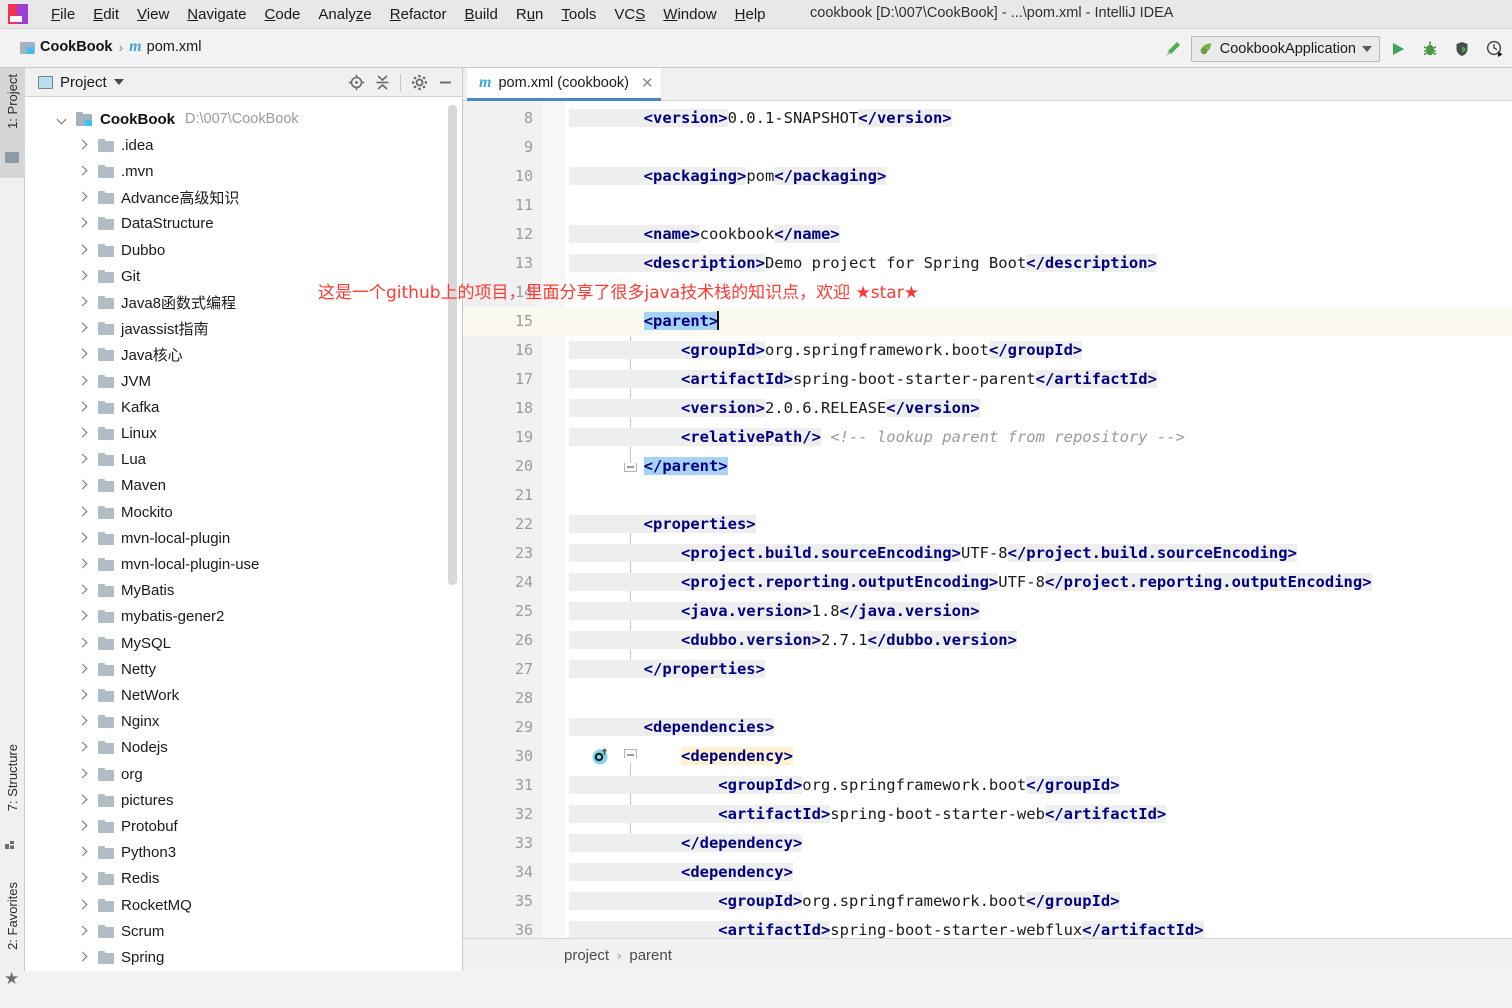  What do you see at coordinates (134, 905) in the screenshot?
I see `tree-row: RocketMQ` at bounding box center [134, 905].